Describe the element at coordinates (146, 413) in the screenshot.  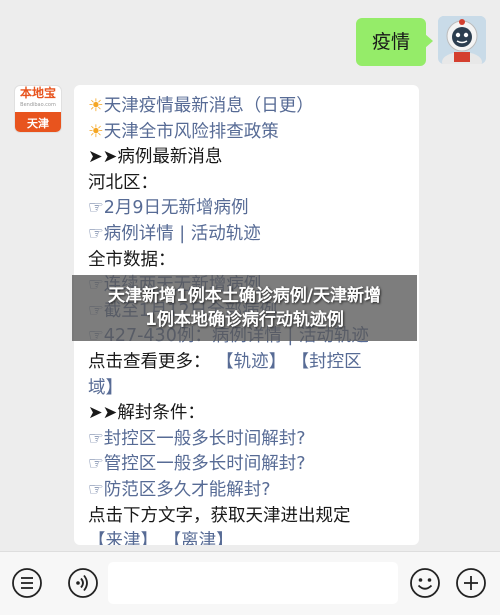
I see `unseal-title: ➤➤解封条件：` at that location.